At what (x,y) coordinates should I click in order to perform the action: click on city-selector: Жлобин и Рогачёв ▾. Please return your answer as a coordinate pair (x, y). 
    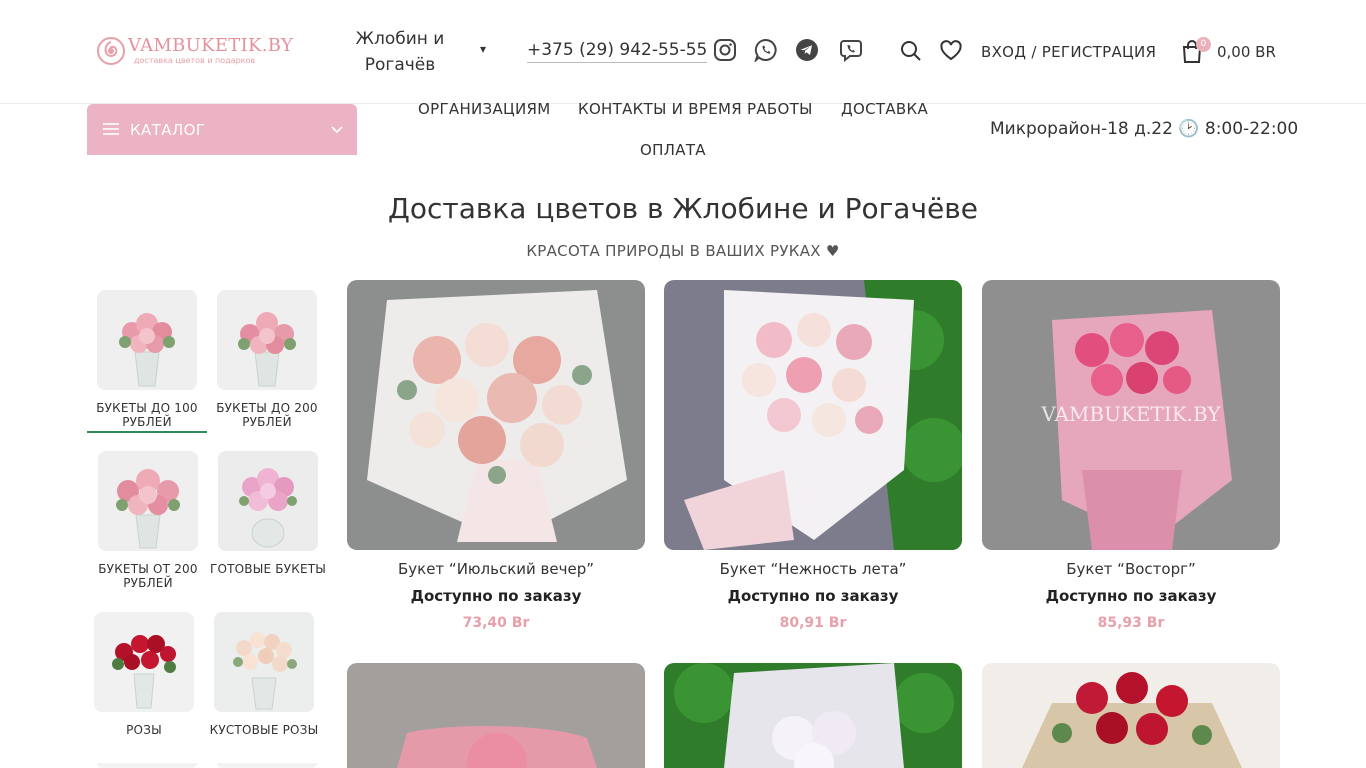
    Looking at the image, I should click on (420, 52).